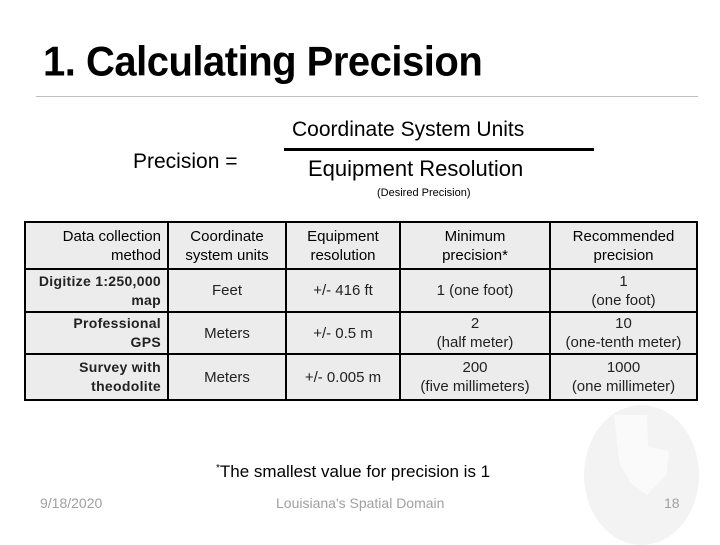 This screenshot has width=720, height=545. What do you see at coordinates (96, 245) in the screenshot?
I see `header-method: Data collection method` at bounding box center [96, 245].